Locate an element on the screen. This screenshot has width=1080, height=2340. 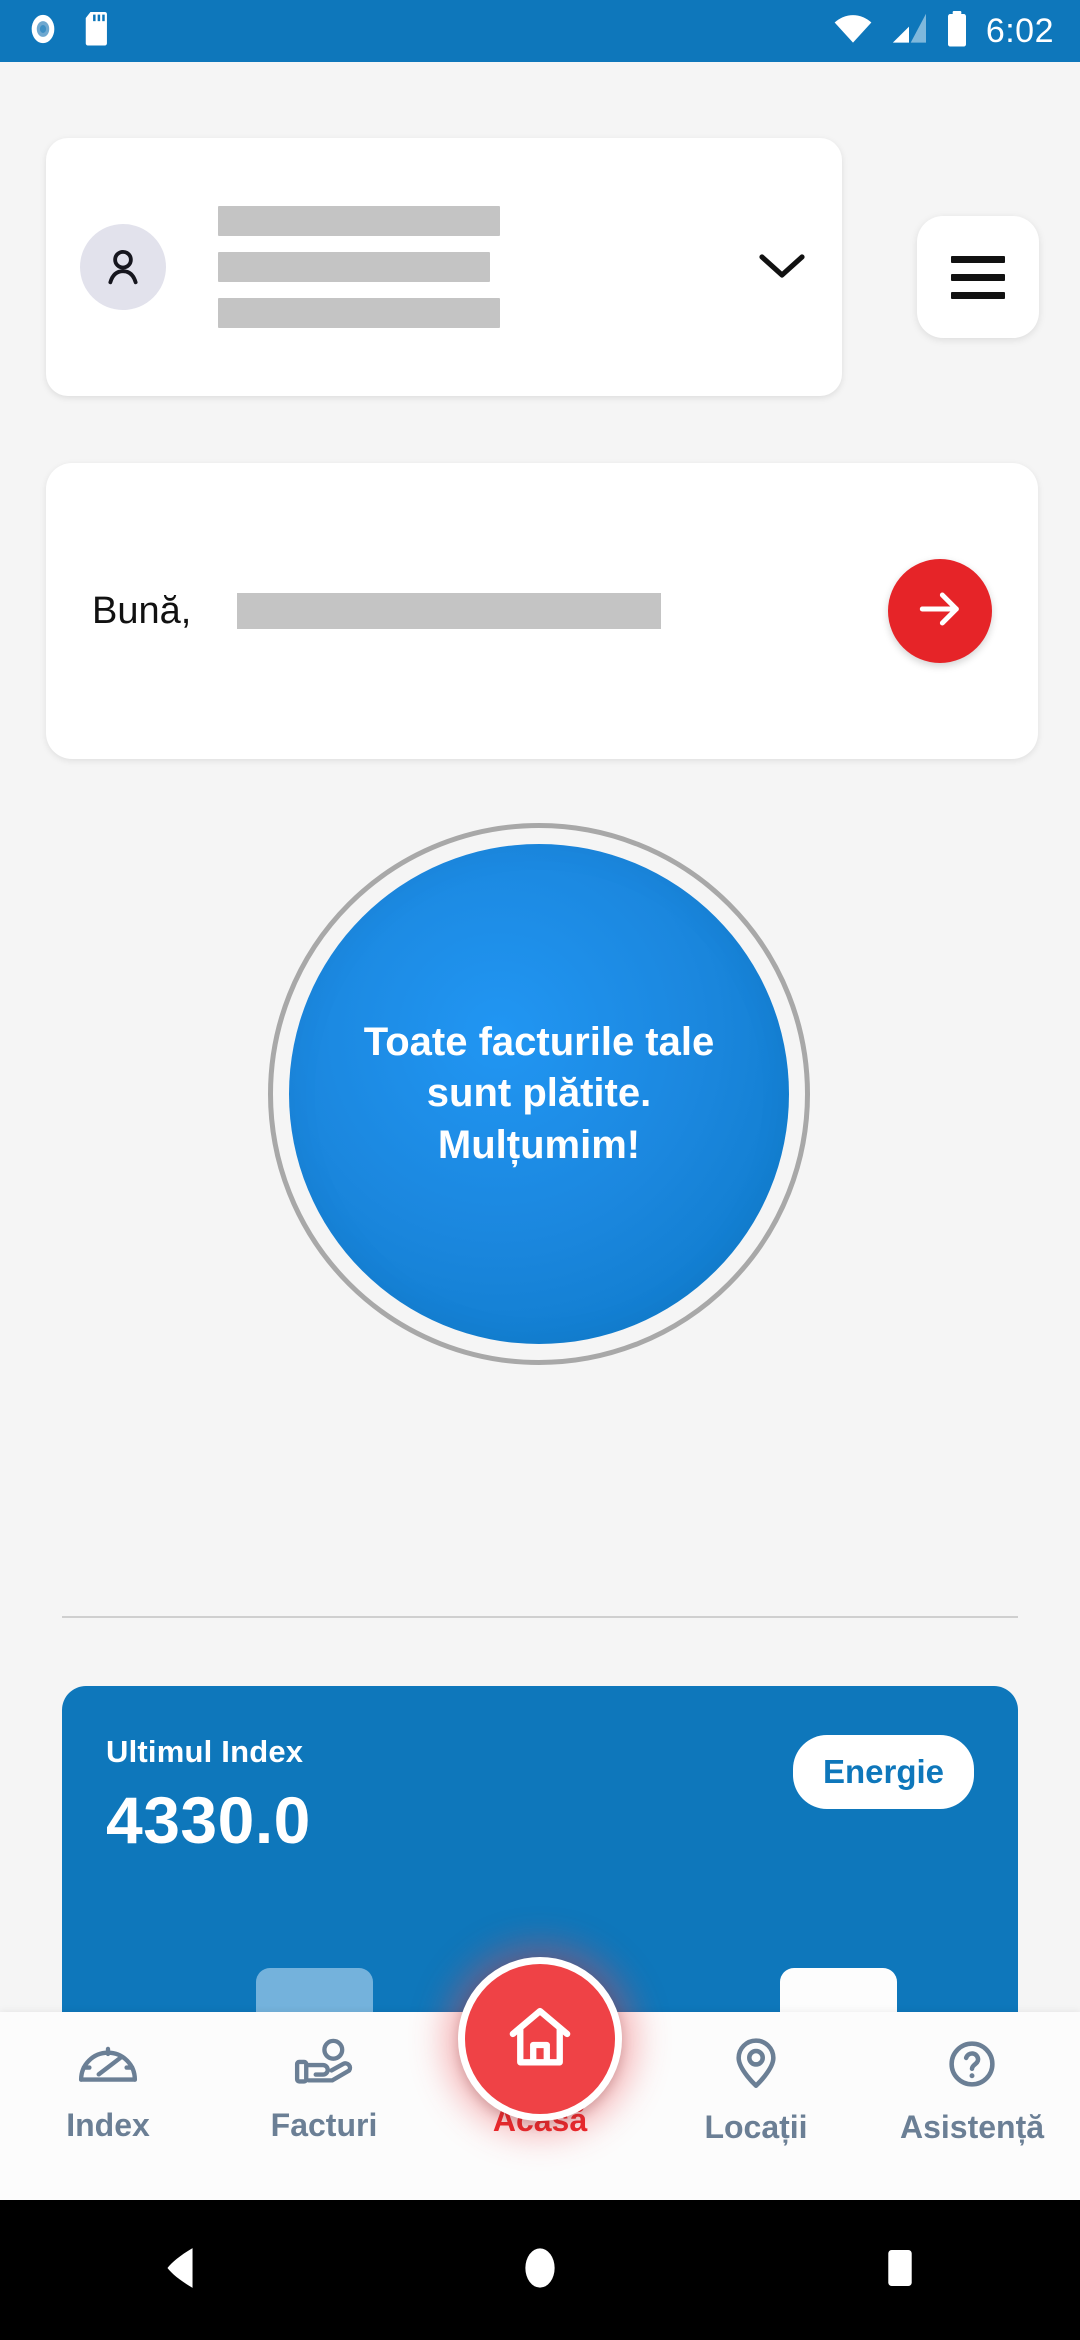
home-circle-icon is located at coordinates (540, 2270).